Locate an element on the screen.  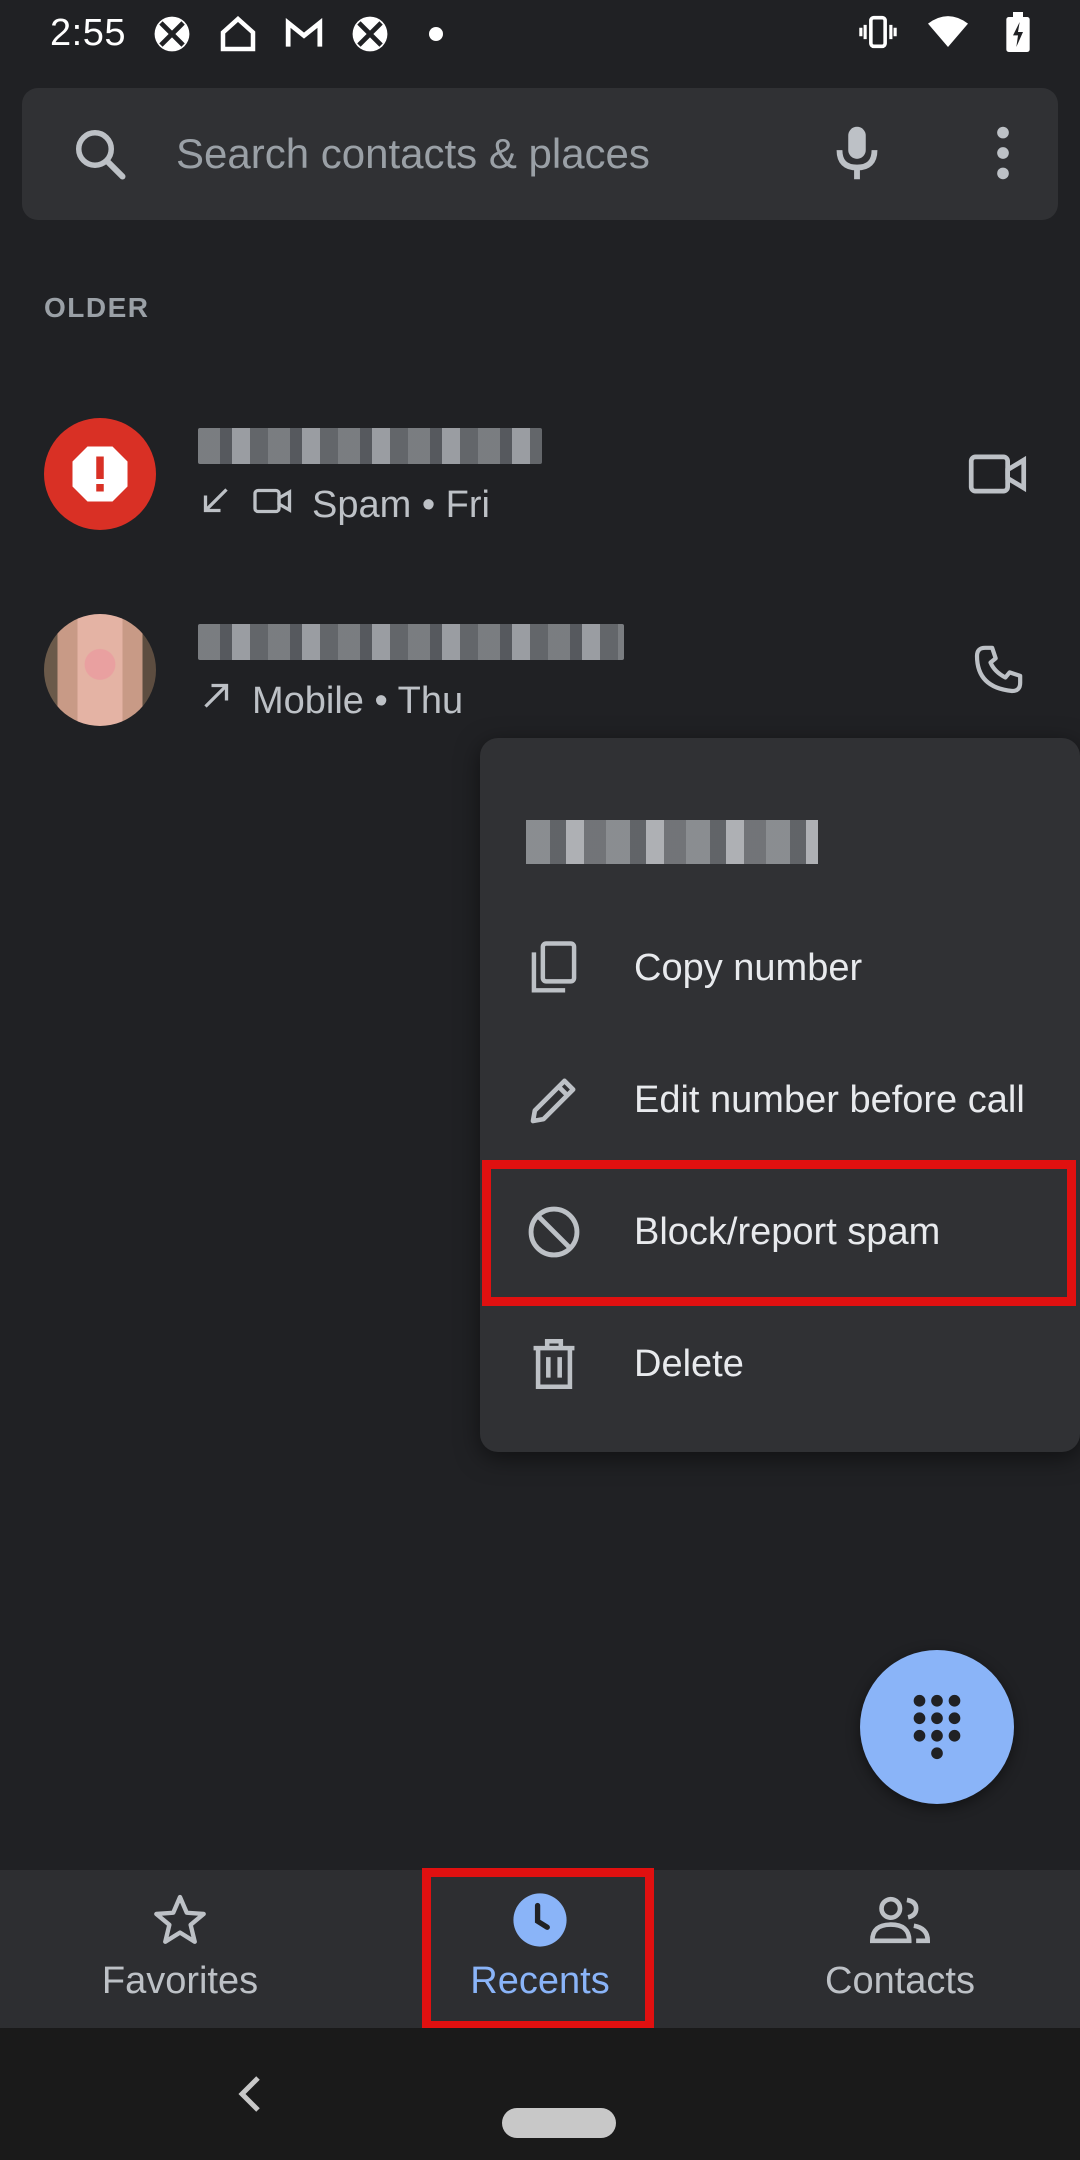
tab-label: Favorites is located at coordinates (180, 1981).